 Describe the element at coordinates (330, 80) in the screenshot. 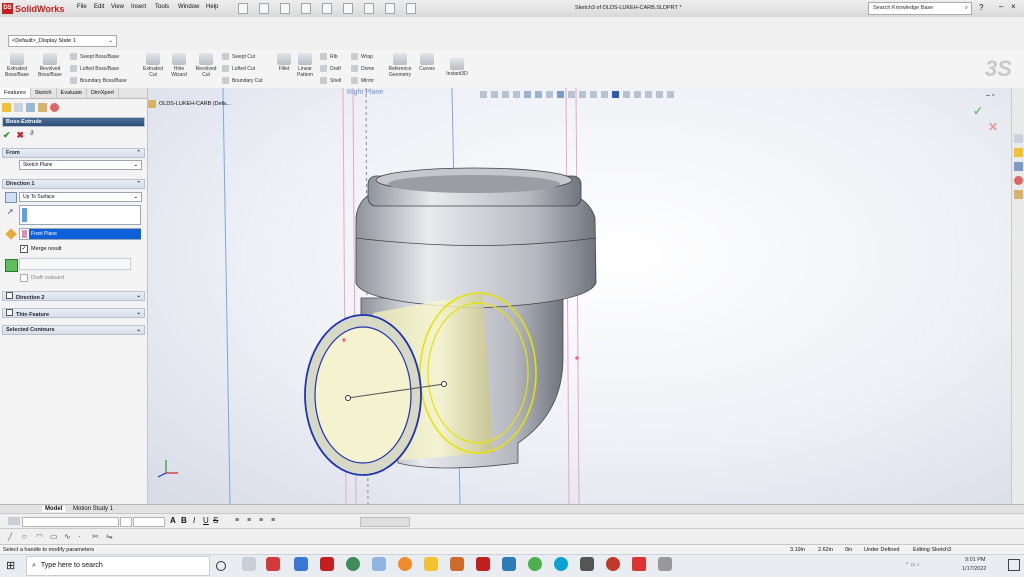

I see `shell-button: Shell` at that location.